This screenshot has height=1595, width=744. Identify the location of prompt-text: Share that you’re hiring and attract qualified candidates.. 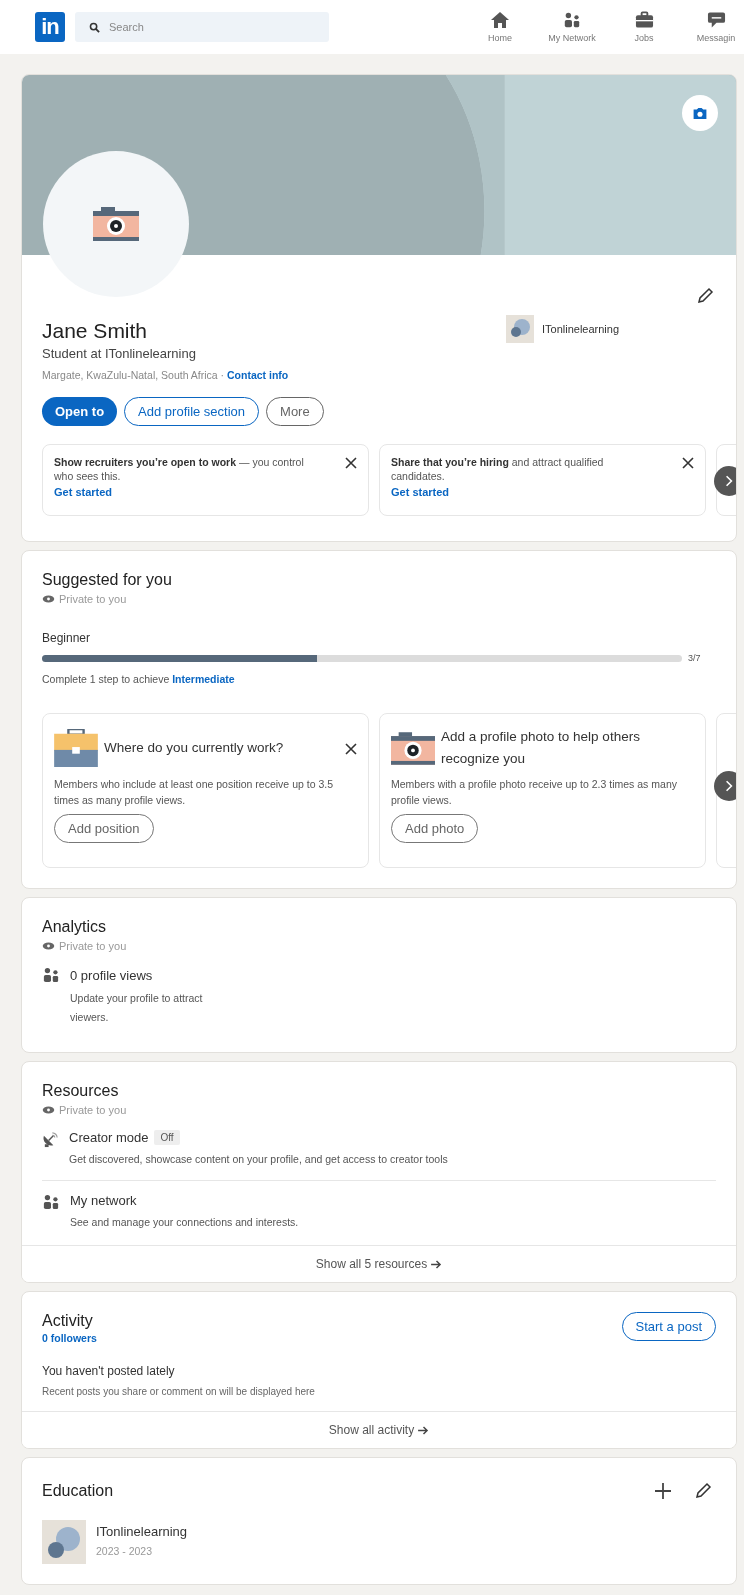
(498, 469).